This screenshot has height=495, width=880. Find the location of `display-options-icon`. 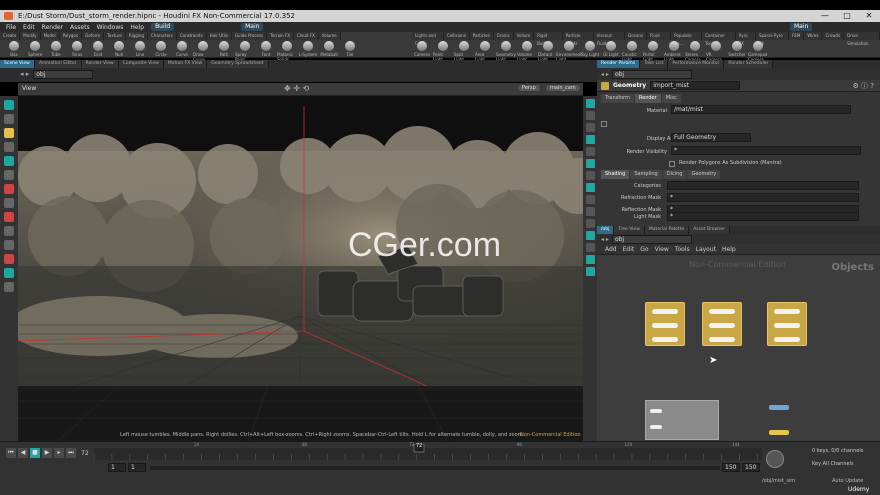

display-options-icon is located at coordinates (9, 287).